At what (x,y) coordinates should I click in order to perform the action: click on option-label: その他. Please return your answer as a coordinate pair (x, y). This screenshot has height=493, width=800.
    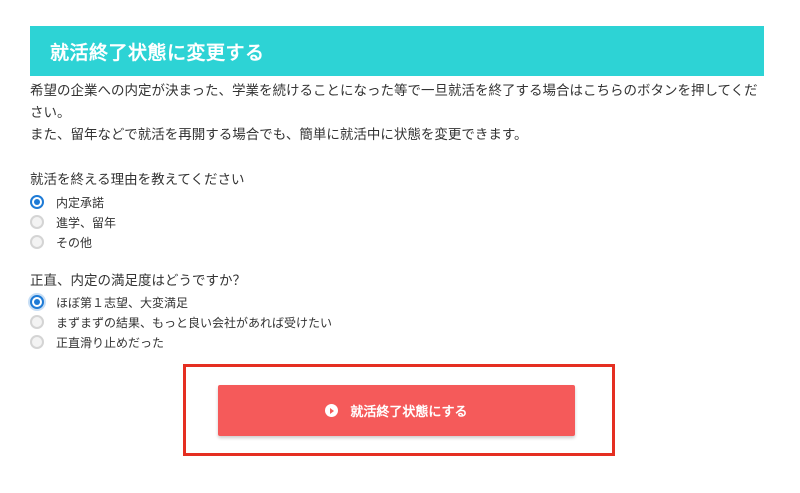
    Looking at the image, I should click on (74, 242).